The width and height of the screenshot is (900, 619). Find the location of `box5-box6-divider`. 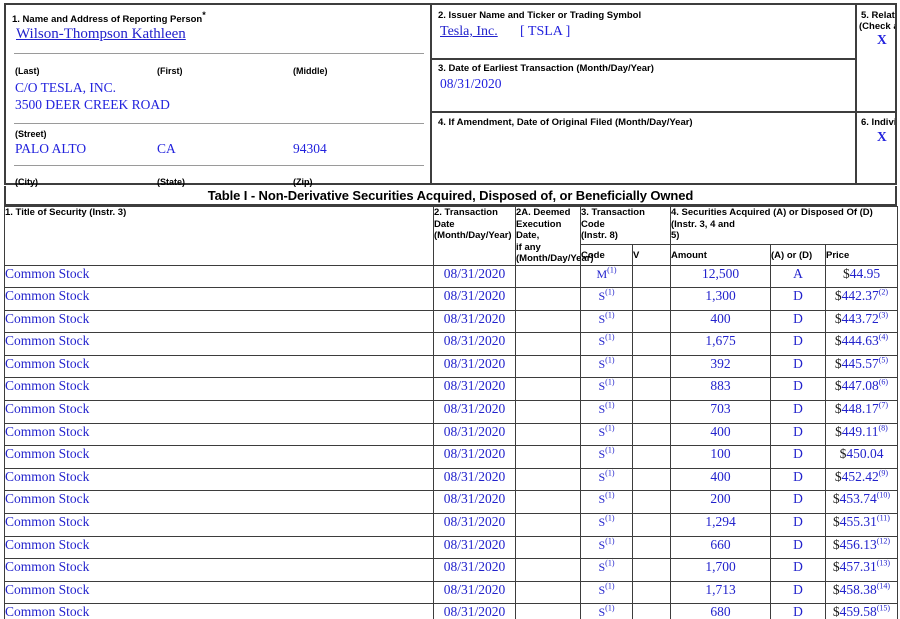

box5-box6-divider is located at coordinates (876, 112).